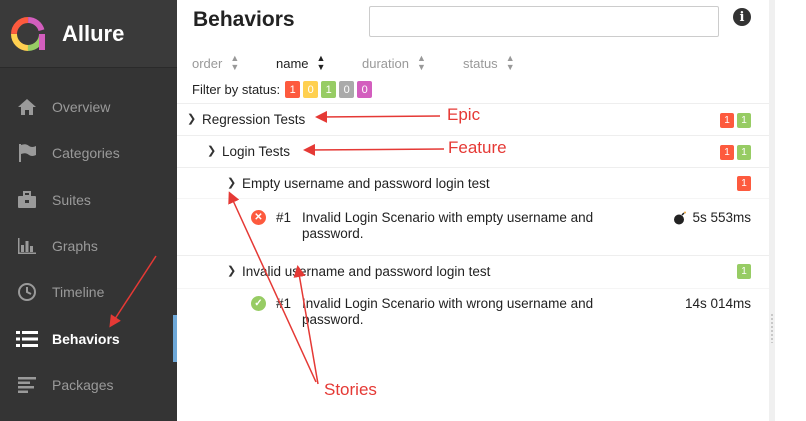 This screenshot has width=806, height=421. I want to click on sort-by-duration: duration ▲ ▼, so click(412, 63).